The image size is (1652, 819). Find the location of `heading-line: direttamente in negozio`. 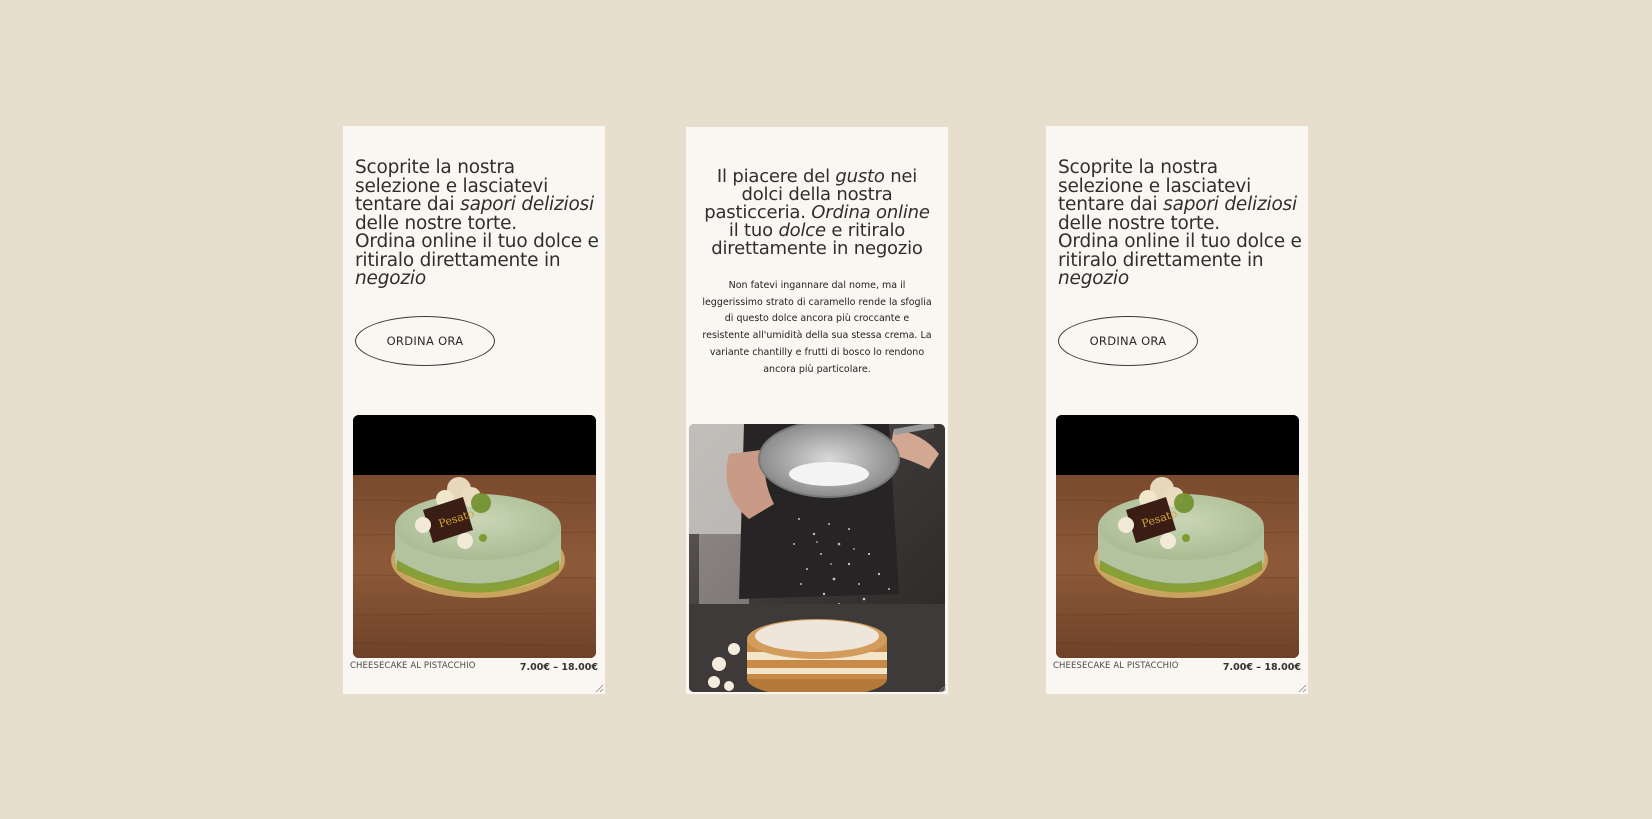

heading-line: direttamente in negozio is located at coordinates (817, 248).